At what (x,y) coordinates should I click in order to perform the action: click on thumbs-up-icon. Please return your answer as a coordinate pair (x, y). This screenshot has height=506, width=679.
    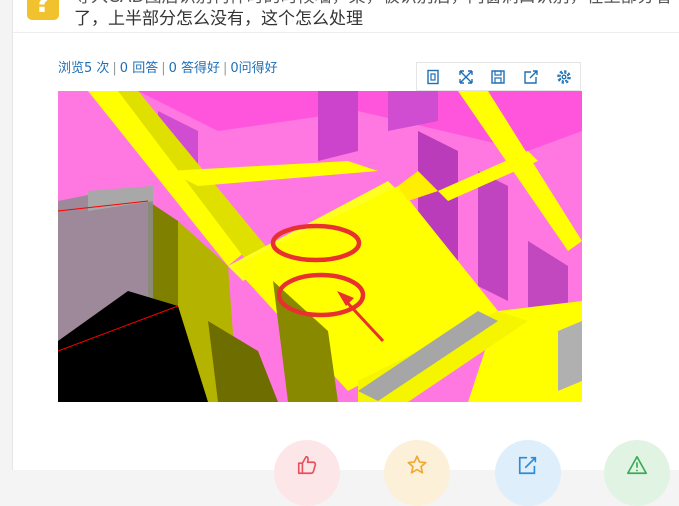
    Looking at the image, I should click on (307, 465).